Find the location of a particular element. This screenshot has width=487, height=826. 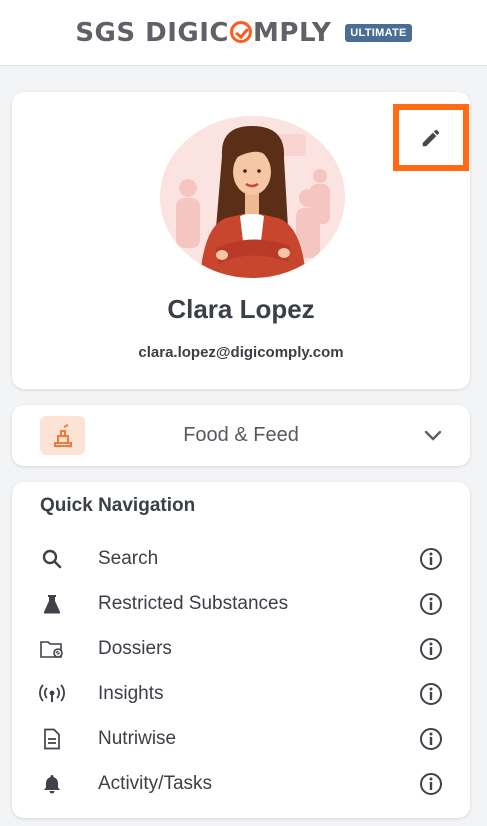

sector-dropdown: Food & Feed is located at coordinates (241, 435).